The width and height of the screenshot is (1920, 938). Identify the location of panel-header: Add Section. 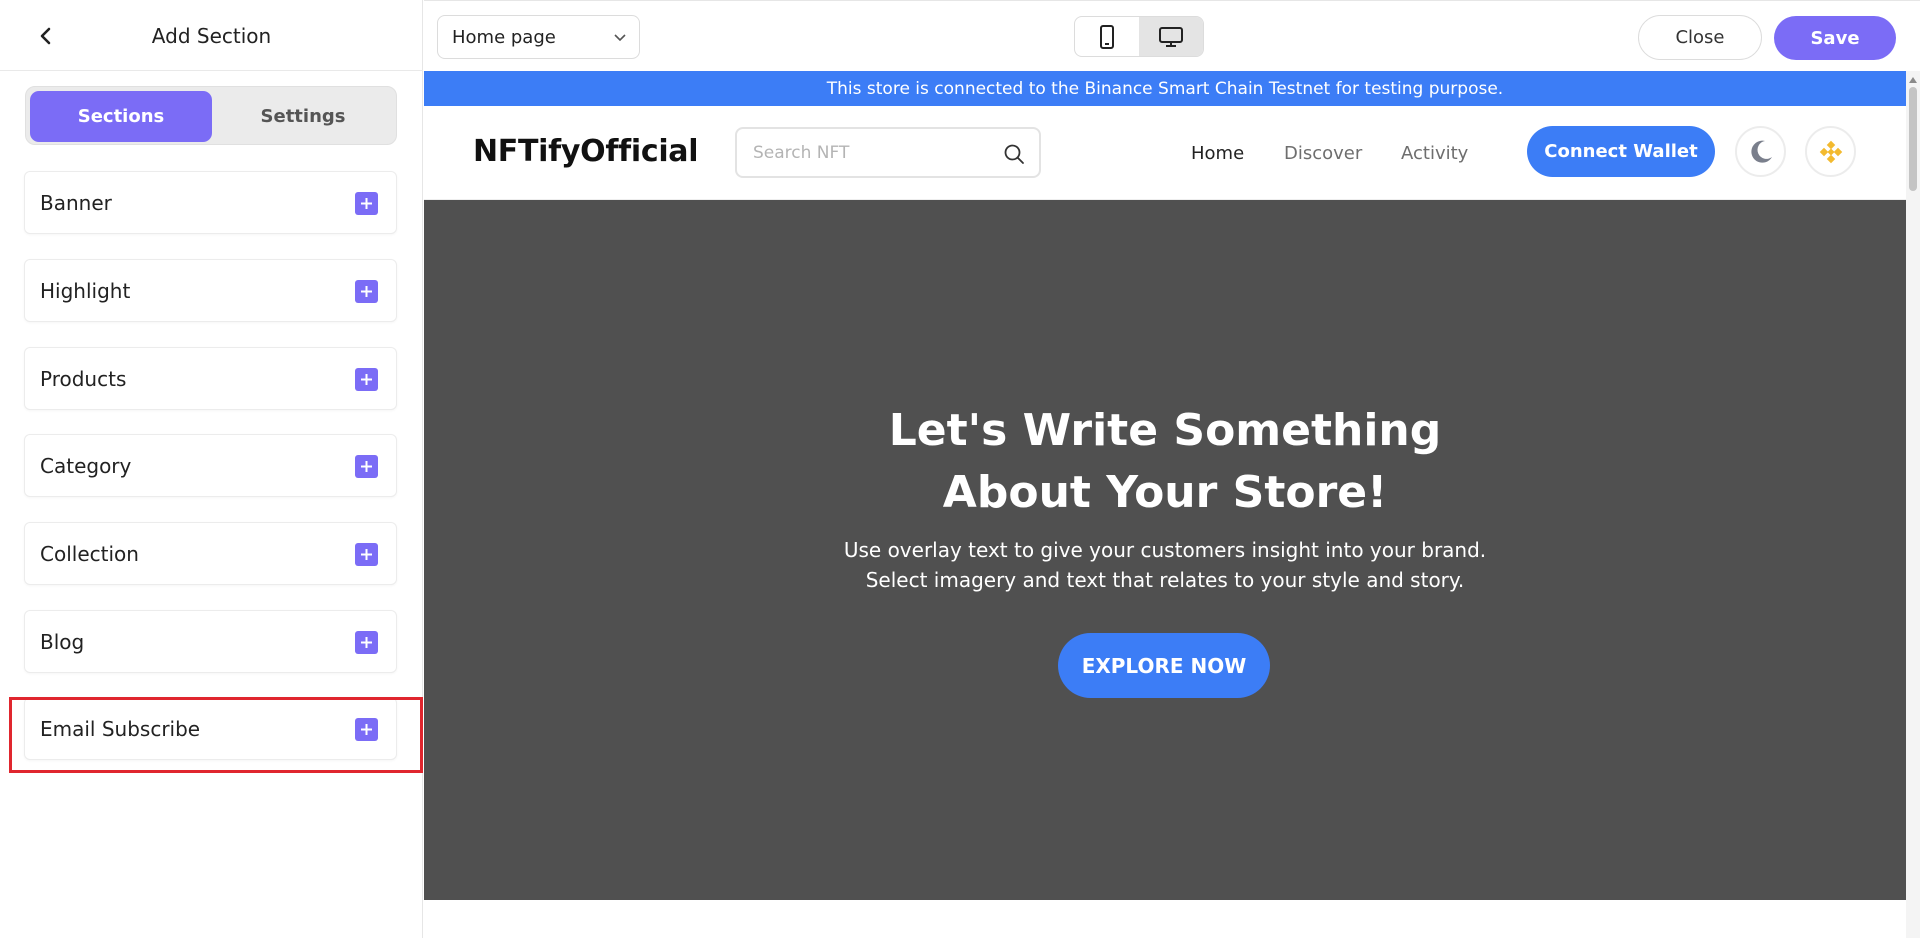
(211, 35).